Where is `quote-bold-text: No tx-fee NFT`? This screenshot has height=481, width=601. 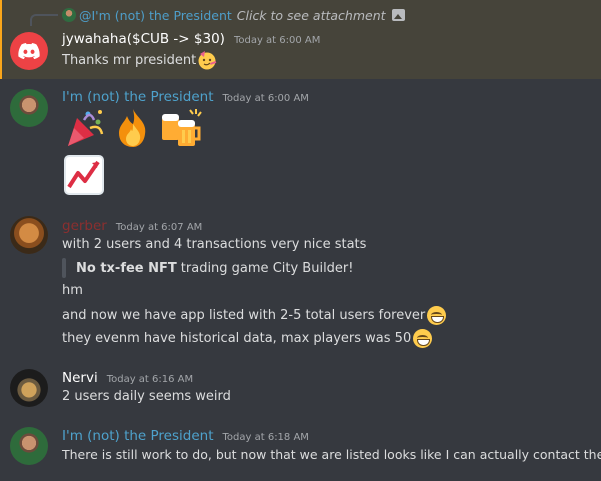 quote-bold-text: No tx-fee NFT is located at coordinates (126, 268).